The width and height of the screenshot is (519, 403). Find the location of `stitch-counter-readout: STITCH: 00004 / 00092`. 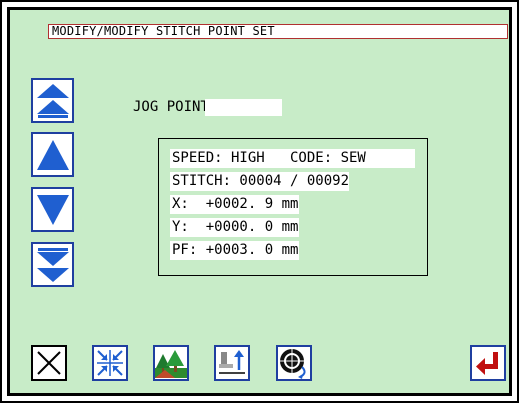

stitch-counter-readout: STITCH: 00004 / 00092 is located at coordinates (260, 181).